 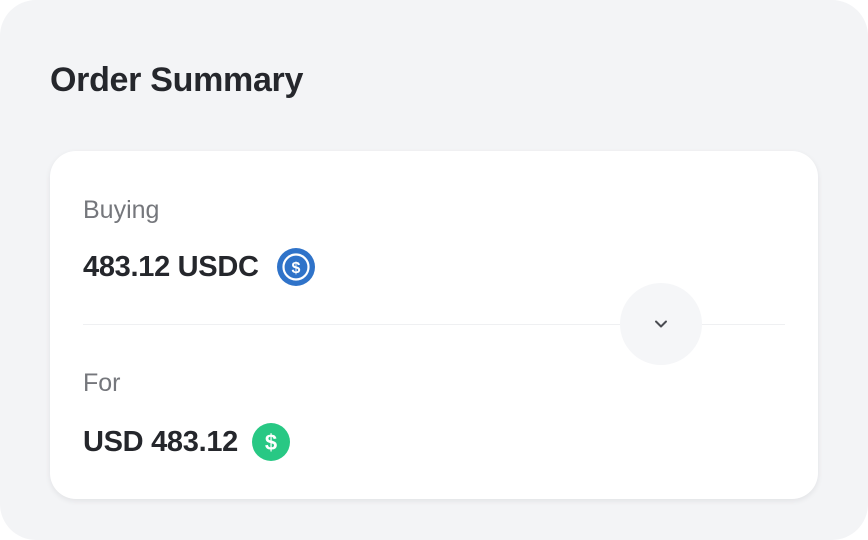 I want to click on buying-amount-row: 483.12 USDC $, so click(x=199, y=267).